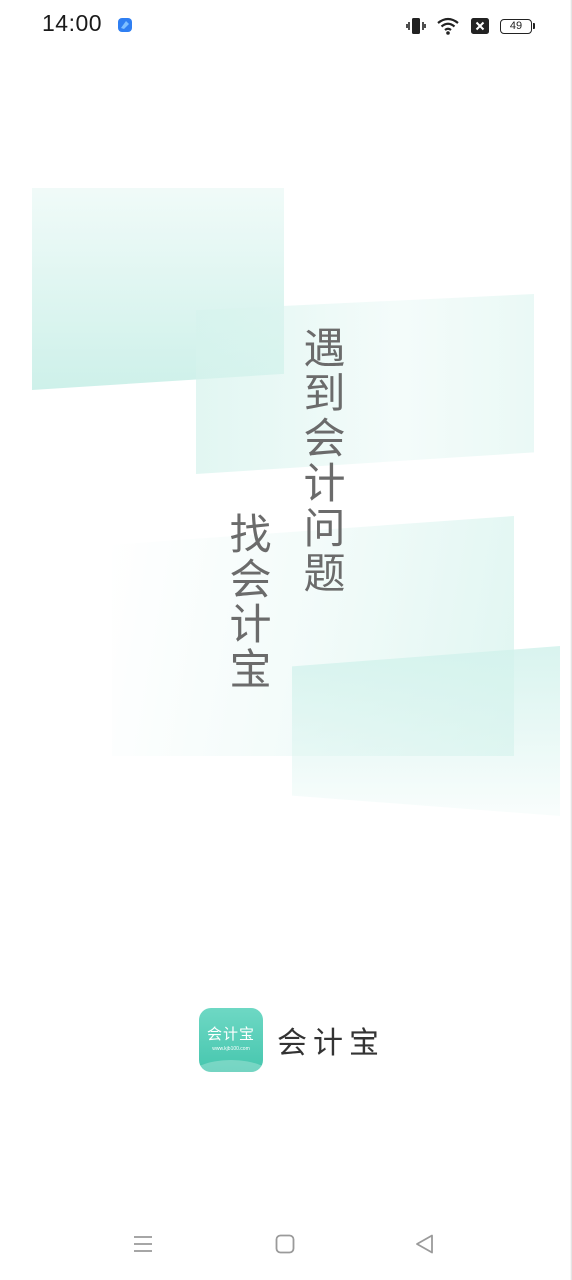 This screenshot has height=1280, width=572. Describe the element at coordinates (231, 1066) in the screenshot. I see `app-logo-wave` at that location.